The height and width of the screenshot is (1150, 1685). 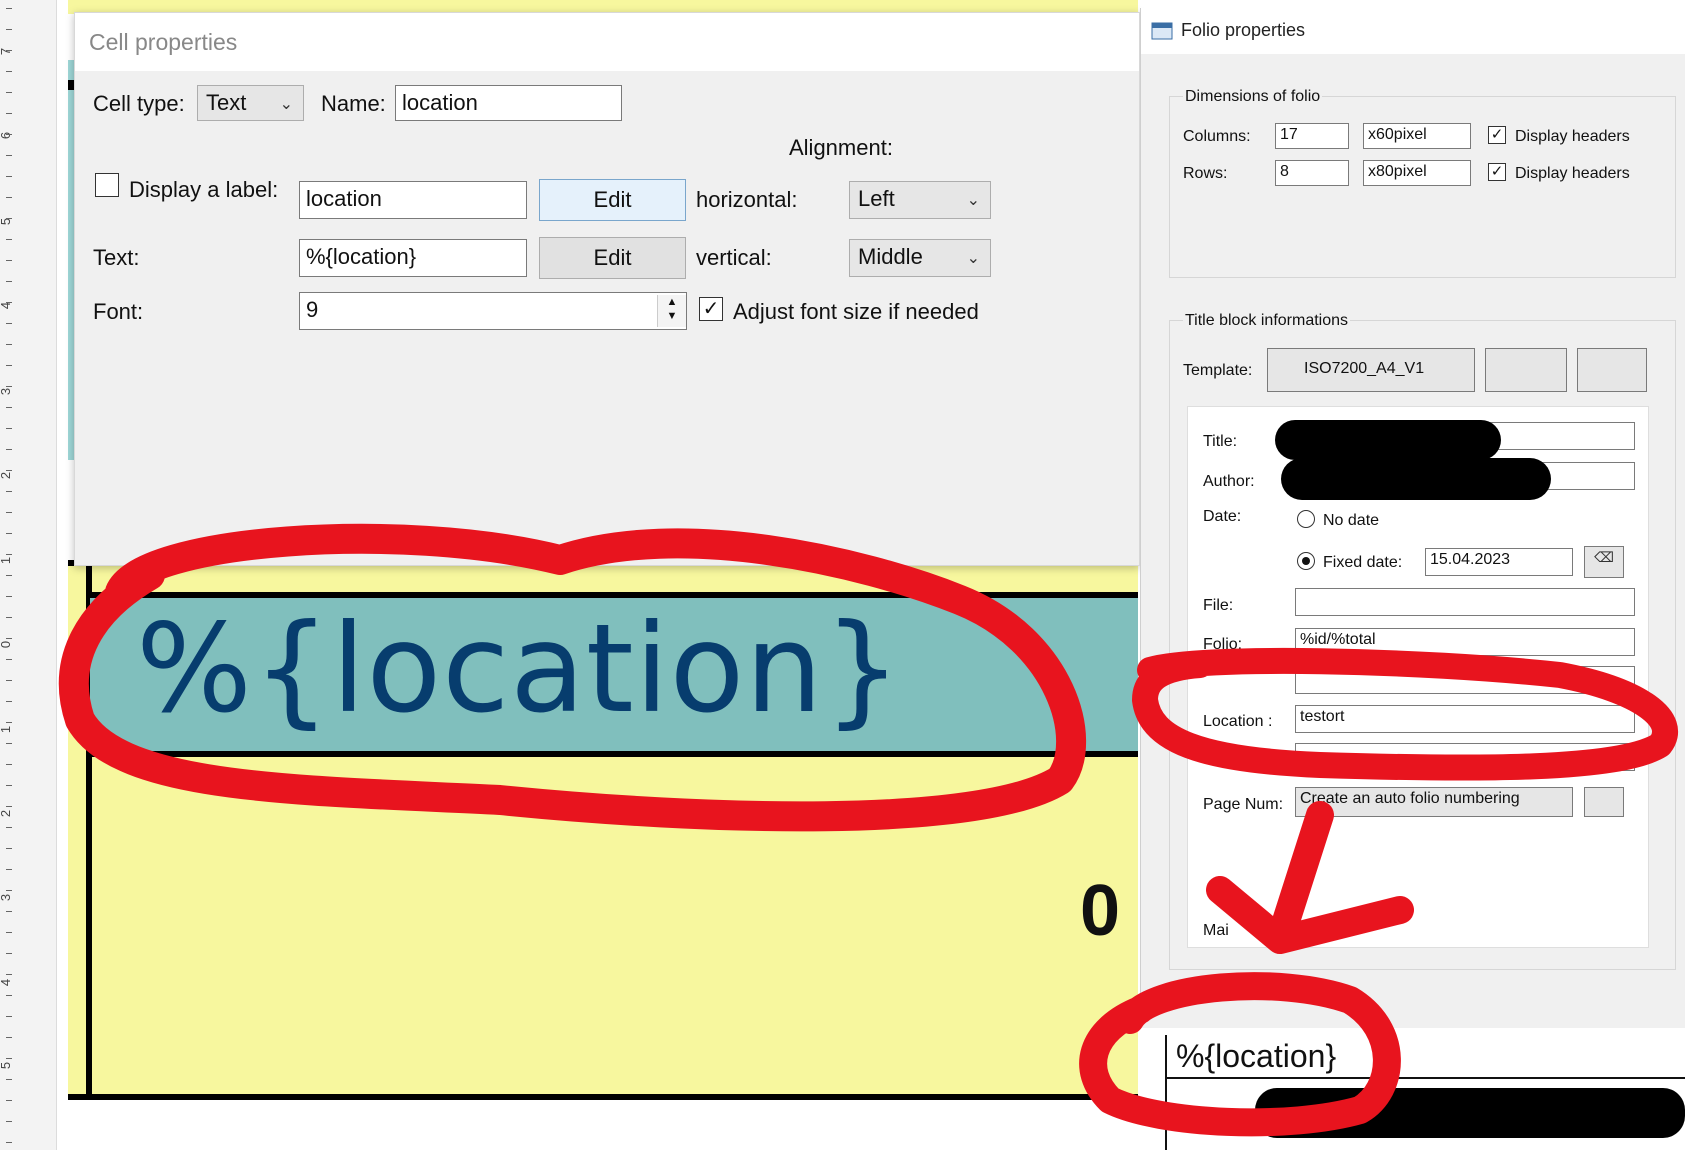 What do you see at coordinates (1310, 877) in the screenshot?
I see `annotation-arrow` at bounding box center [1310, 877].